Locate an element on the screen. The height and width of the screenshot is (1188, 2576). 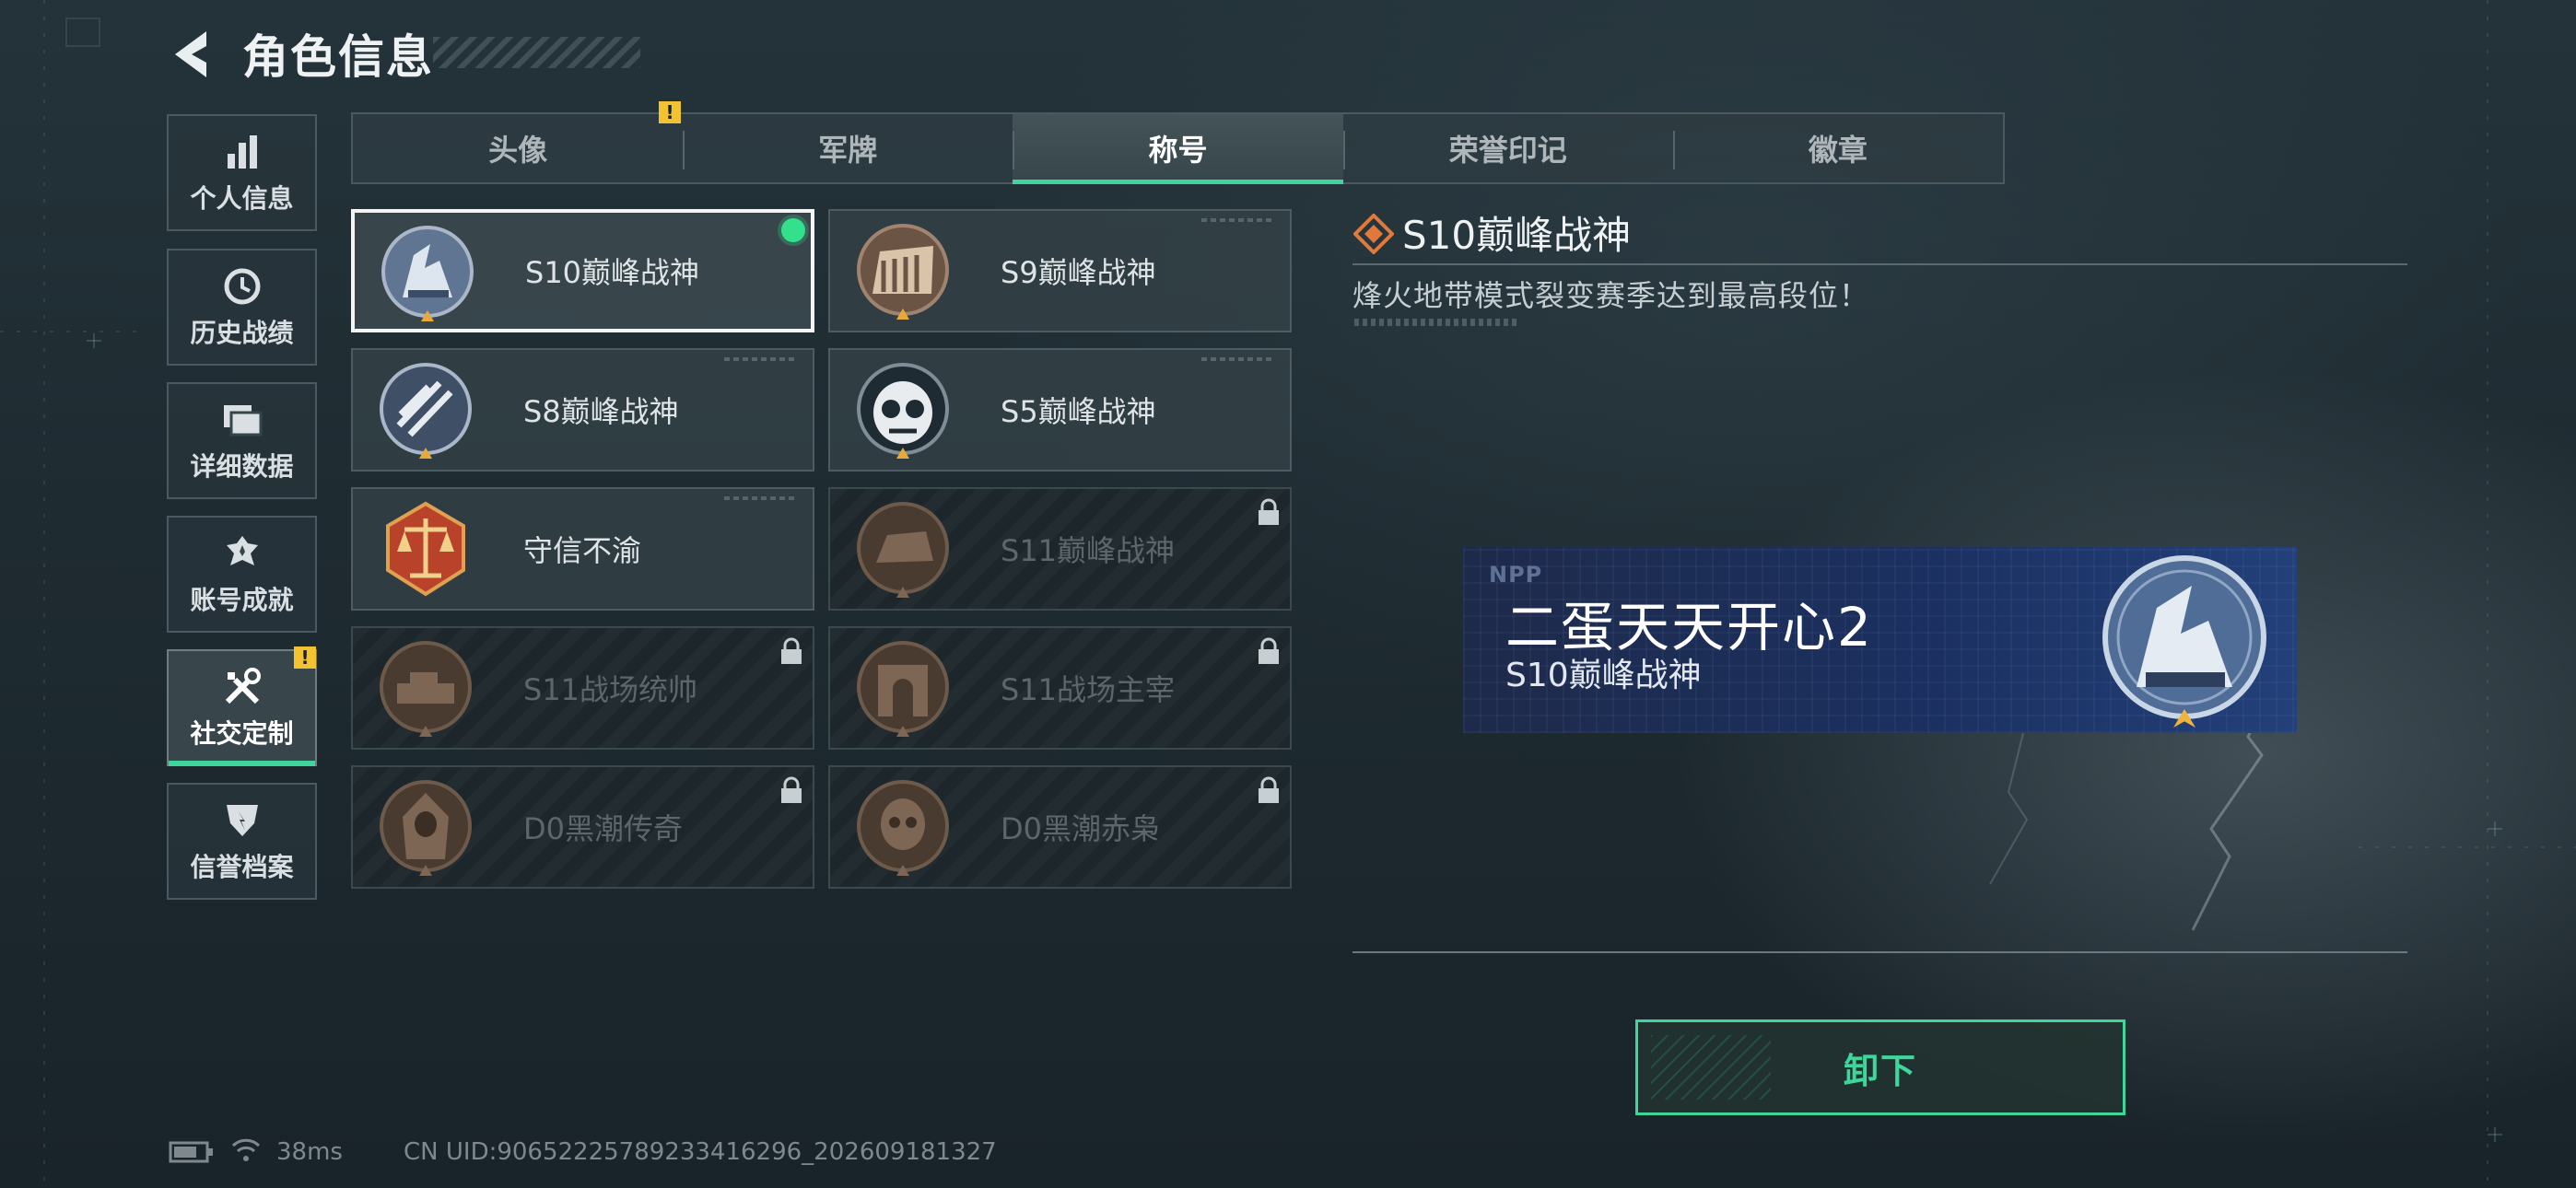
title-name: S5巅峰战神 is located at coordinates (1078, 411).